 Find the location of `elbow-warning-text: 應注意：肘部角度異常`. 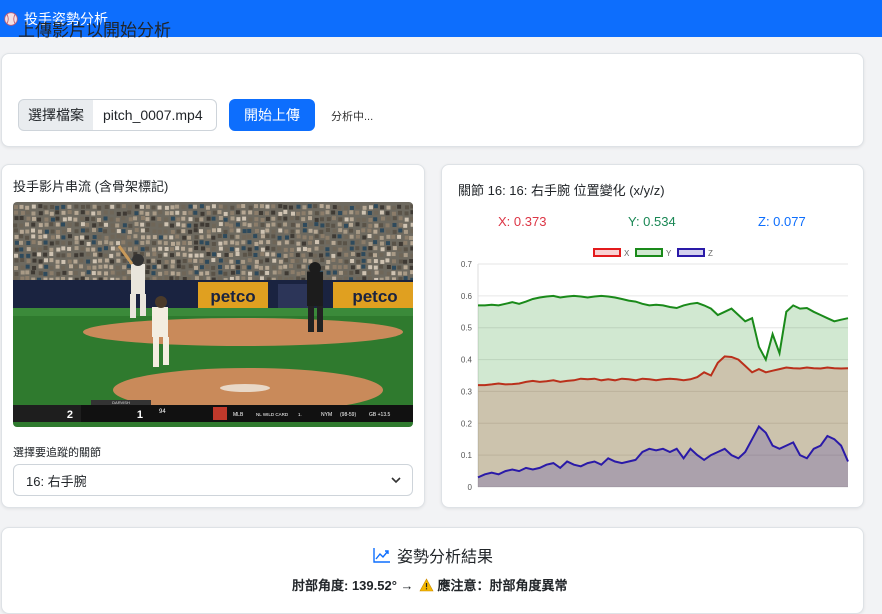

elbow-warning-text: 應注意：肘部角度異常 is located at coordinates (502, 585).